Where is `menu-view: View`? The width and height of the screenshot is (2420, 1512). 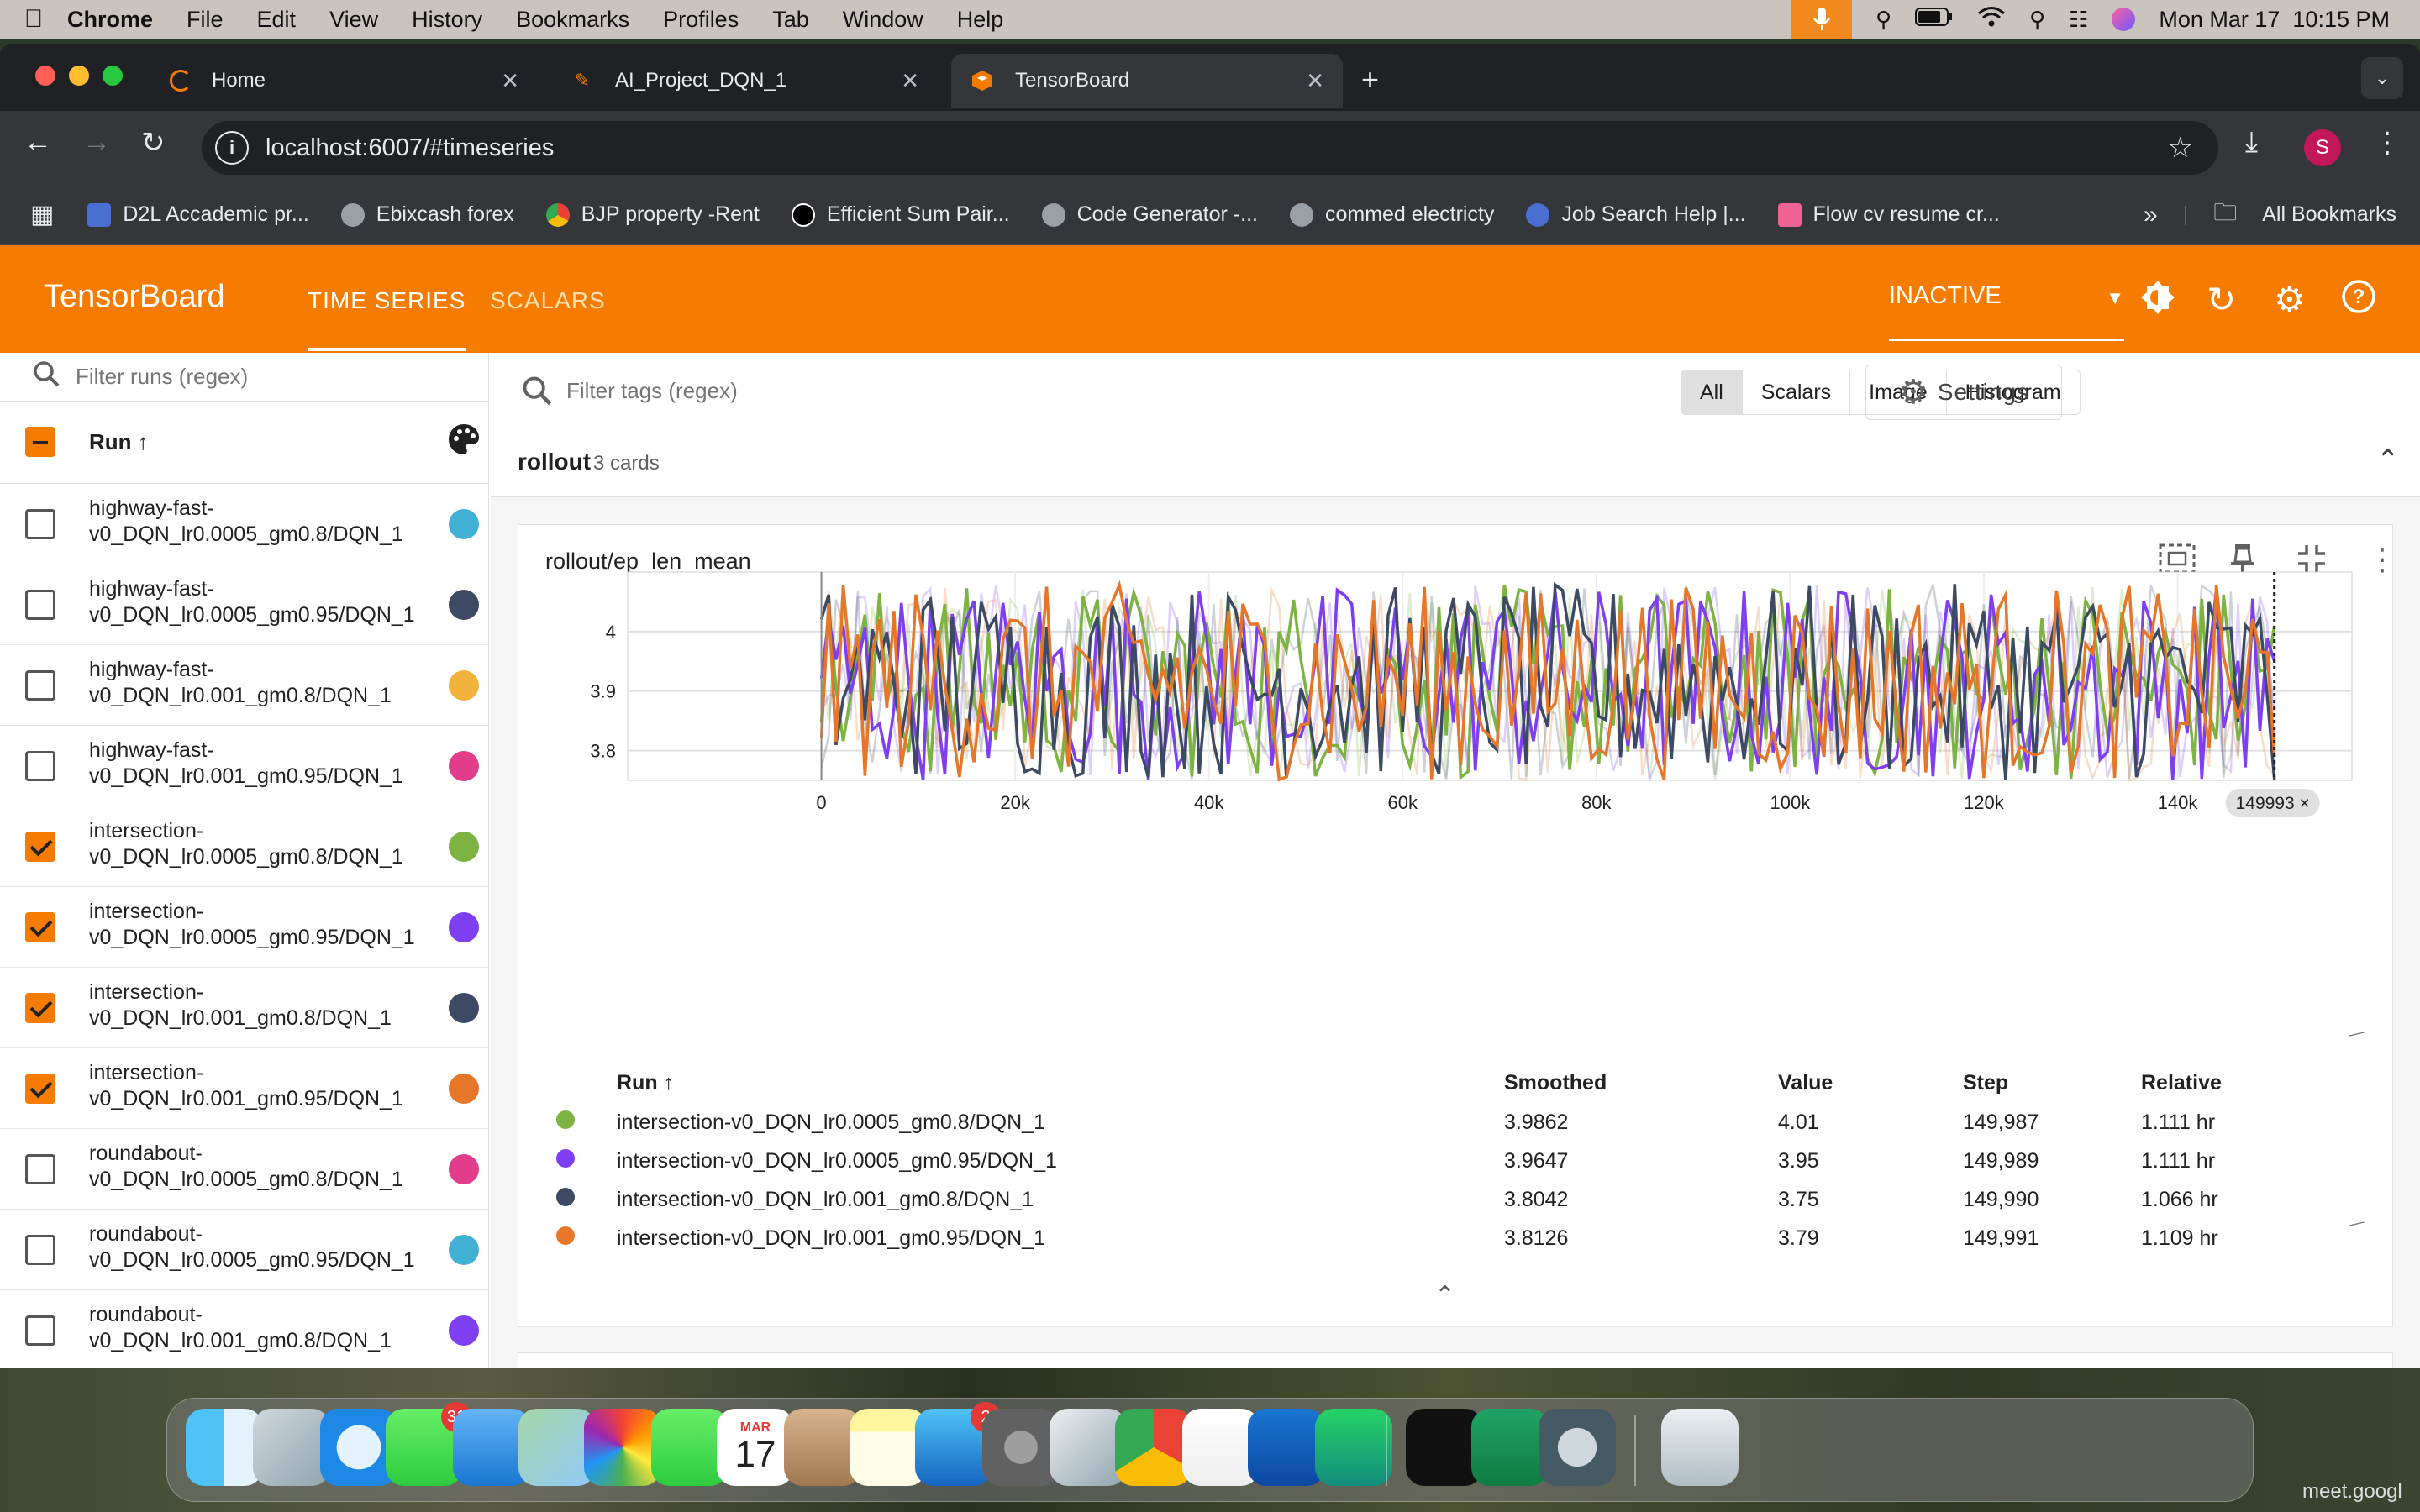
menu-view: View is located at coordinates (353, 20).